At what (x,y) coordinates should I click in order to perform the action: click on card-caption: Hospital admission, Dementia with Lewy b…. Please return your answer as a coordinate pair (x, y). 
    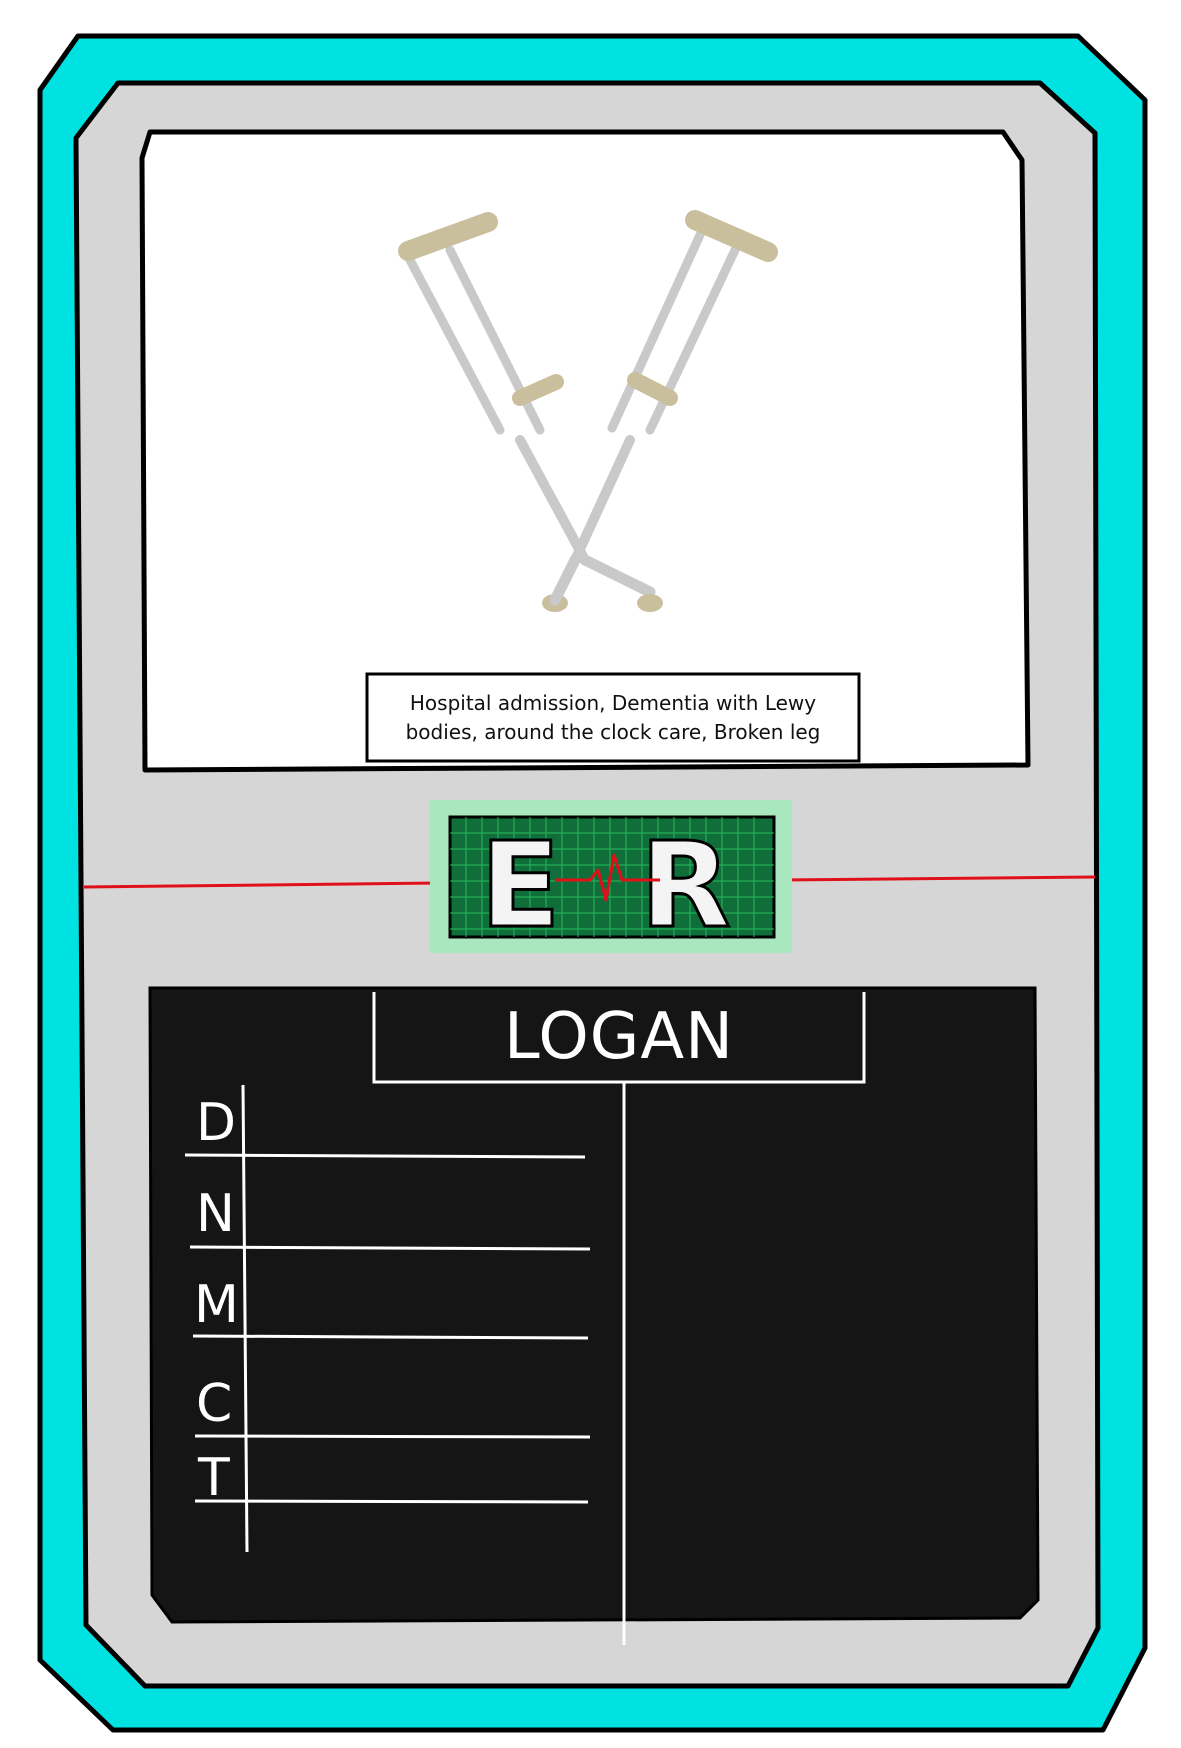
    Looking at the image, I should click on (613, 717).